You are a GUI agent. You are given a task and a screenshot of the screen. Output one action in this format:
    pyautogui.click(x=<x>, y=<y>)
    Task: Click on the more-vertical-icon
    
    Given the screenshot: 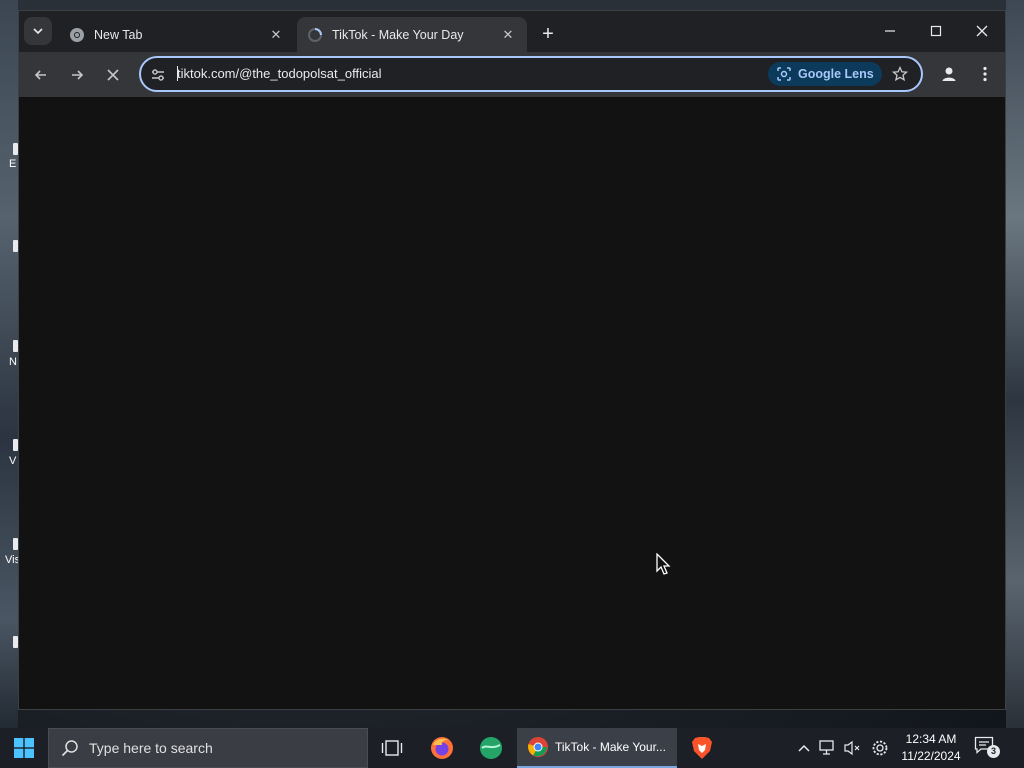 What is the action you would take?
    pyautogui.click(x=985, y=74)
    